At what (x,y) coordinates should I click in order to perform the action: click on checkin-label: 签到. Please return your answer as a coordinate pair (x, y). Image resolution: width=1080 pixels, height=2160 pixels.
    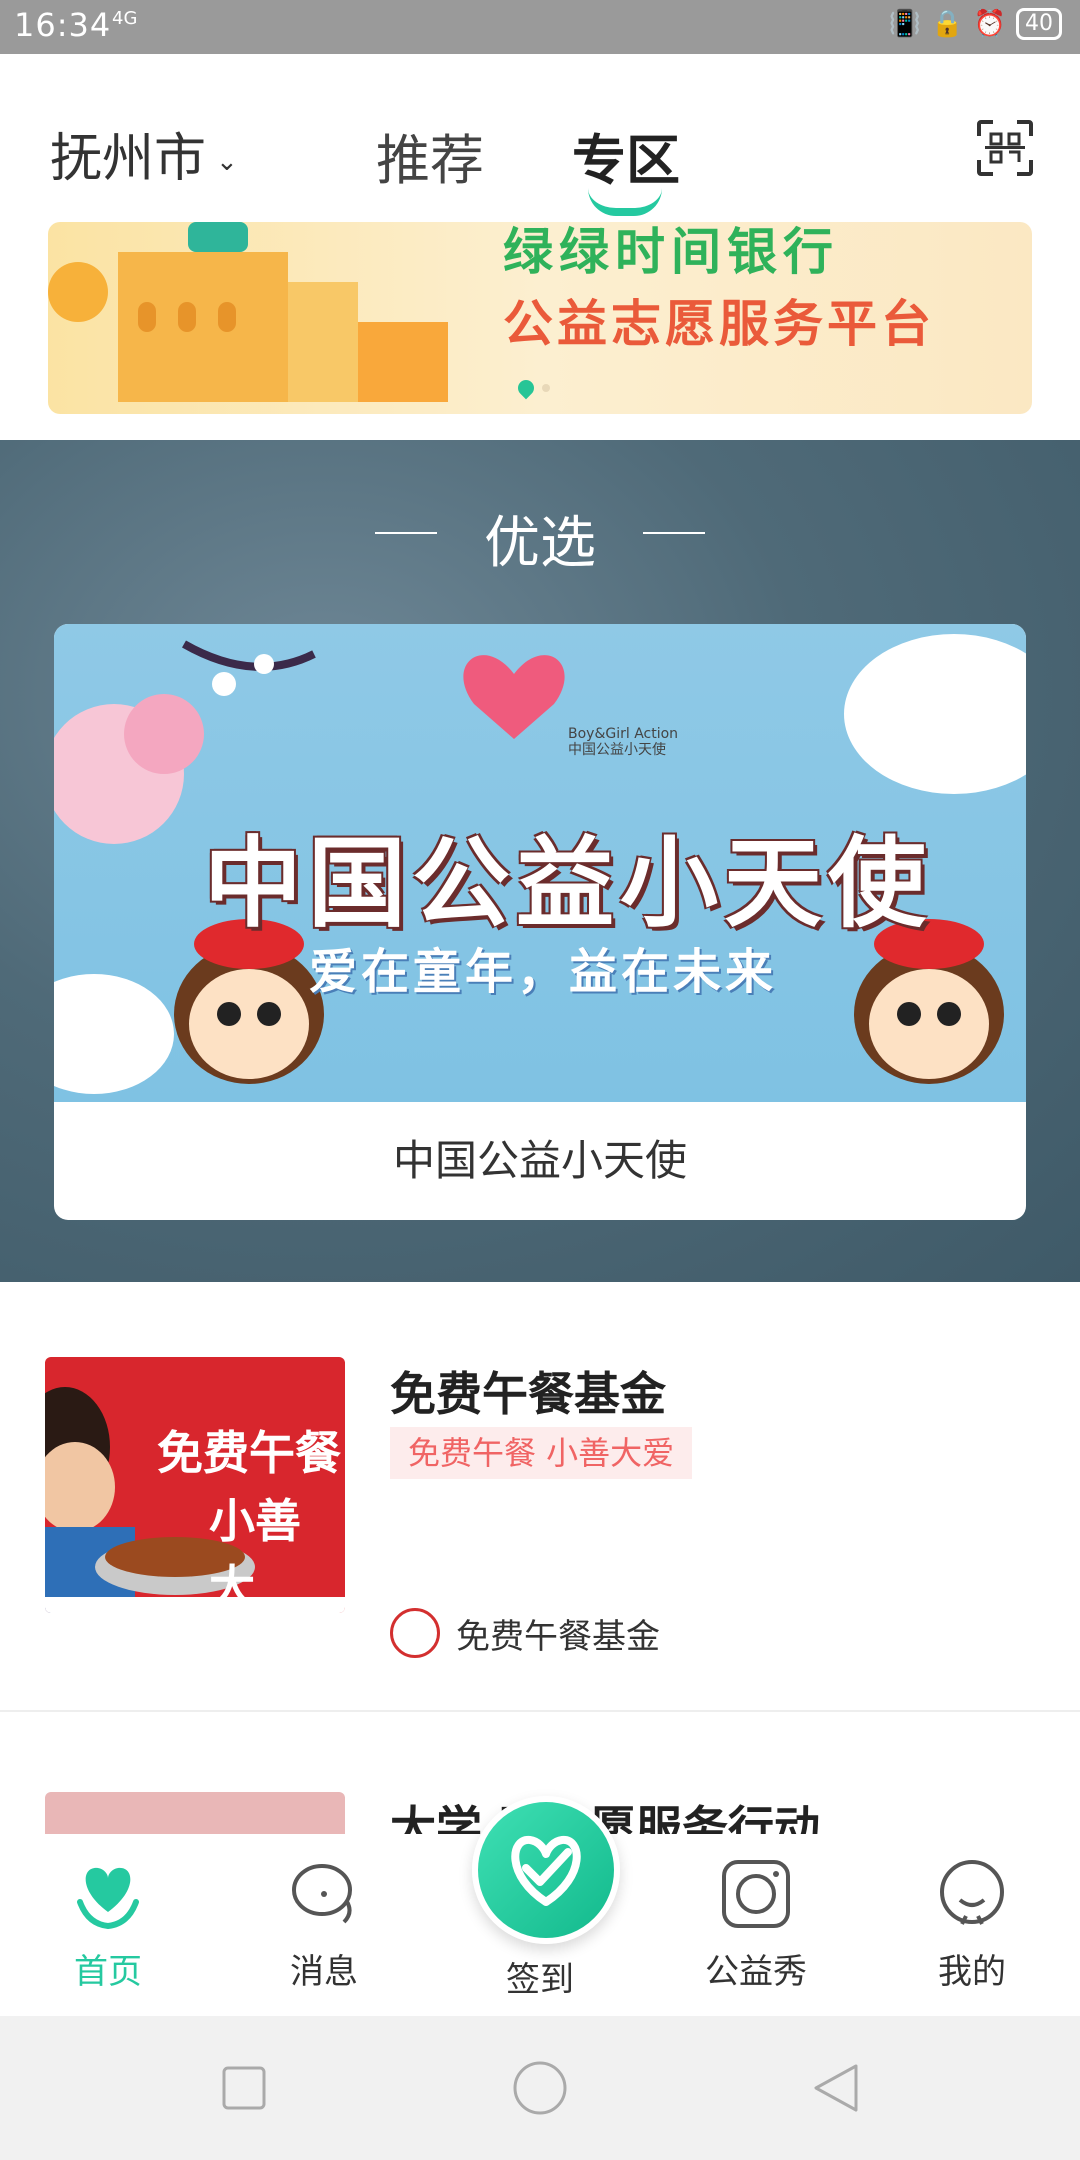
    Looking at the image, I should click on (540, 1980).